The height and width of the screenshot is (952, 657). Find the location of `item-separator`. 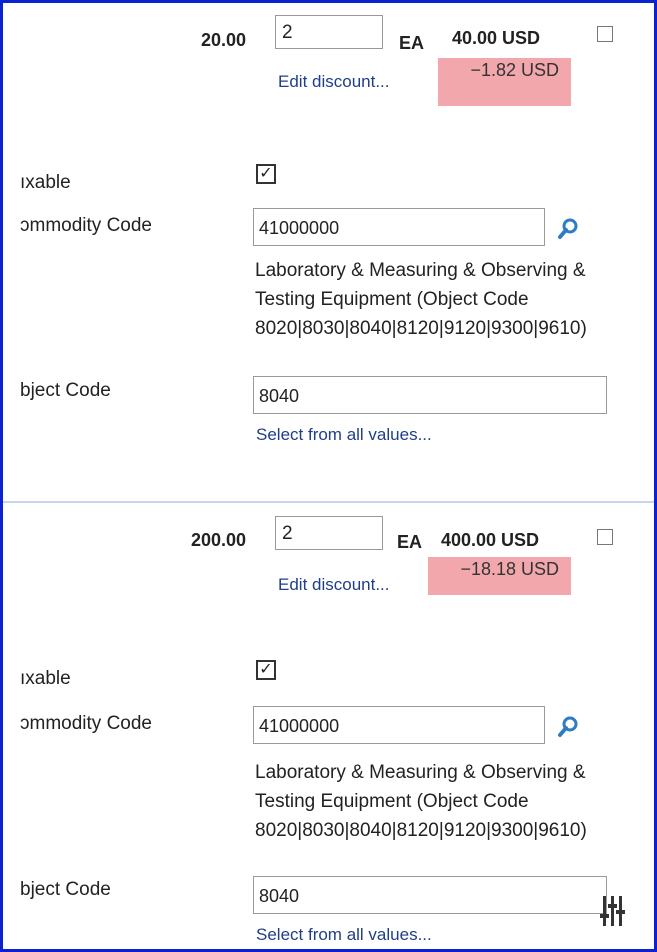

item-separator is located at coordinates (328, 502).